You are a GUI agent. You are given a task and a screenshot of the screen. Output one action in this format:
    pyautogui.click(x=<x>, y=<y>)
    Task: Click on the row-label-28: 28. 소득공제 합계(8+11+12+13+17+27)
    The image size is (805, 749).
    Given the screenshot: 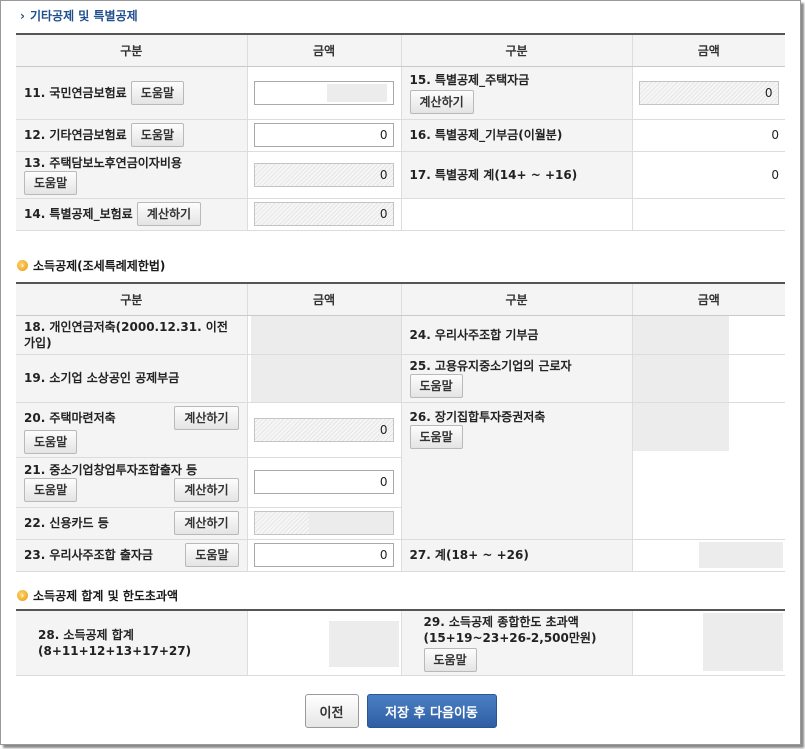 What is the action you would take?
    pyautogui.click(x=131, y=643)
    